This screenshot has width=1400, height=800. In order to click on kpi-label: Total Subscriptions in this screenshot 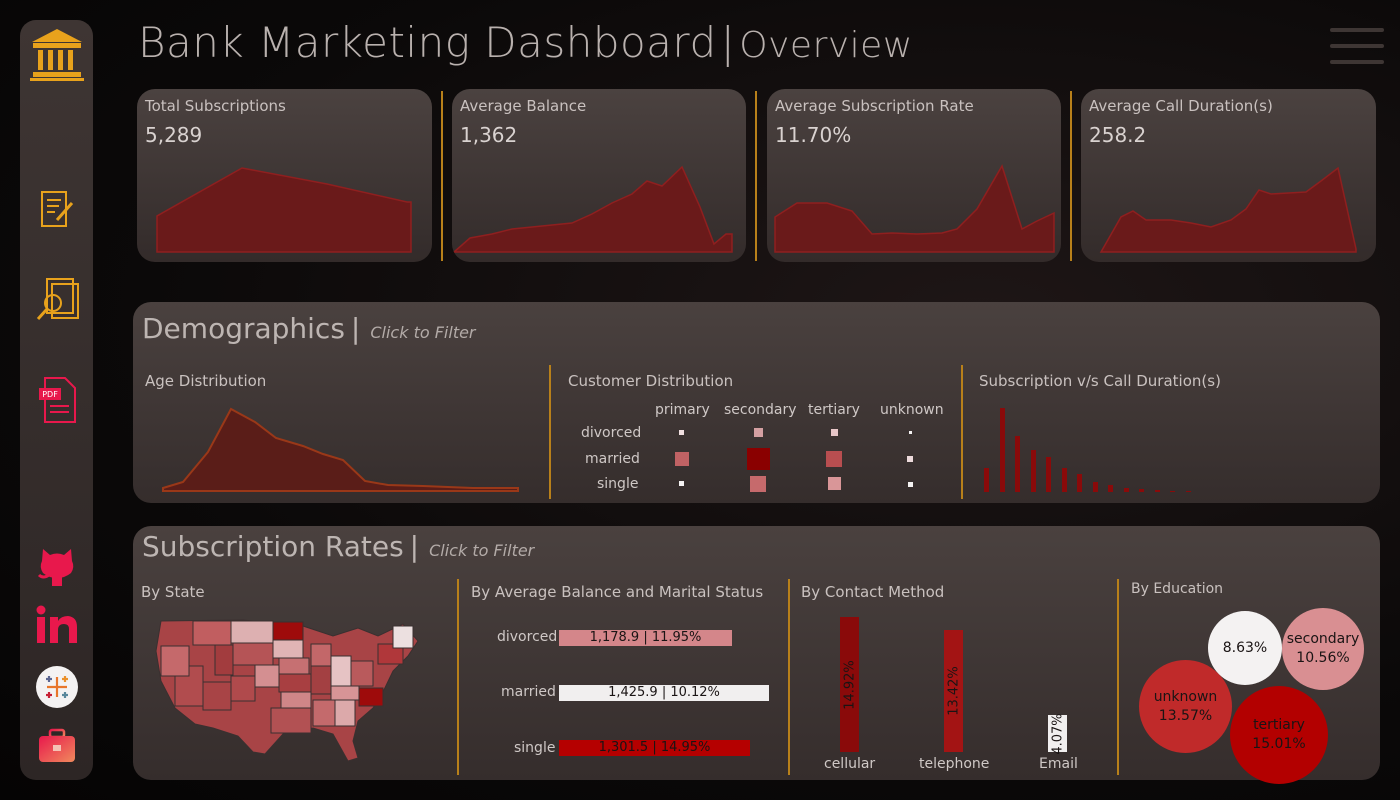, I will do `click(215, 106)`.